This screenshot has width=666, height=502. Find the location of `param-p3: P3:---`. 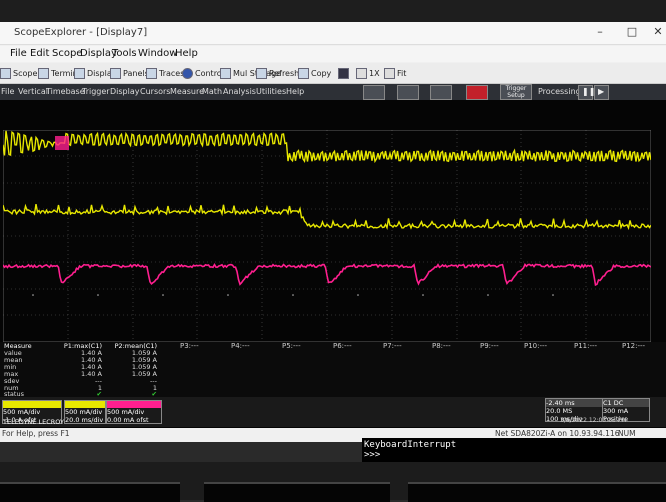

param-p3: P3:--- is located at coordinates (189, 346).